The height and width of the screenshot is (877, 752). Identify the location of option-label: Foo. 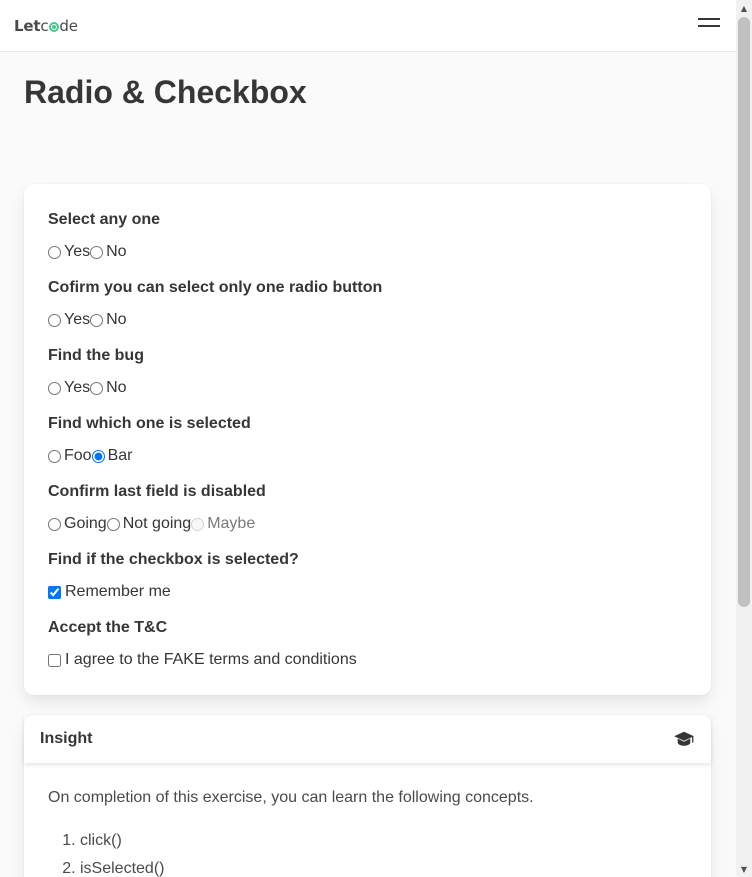
(78, 455).